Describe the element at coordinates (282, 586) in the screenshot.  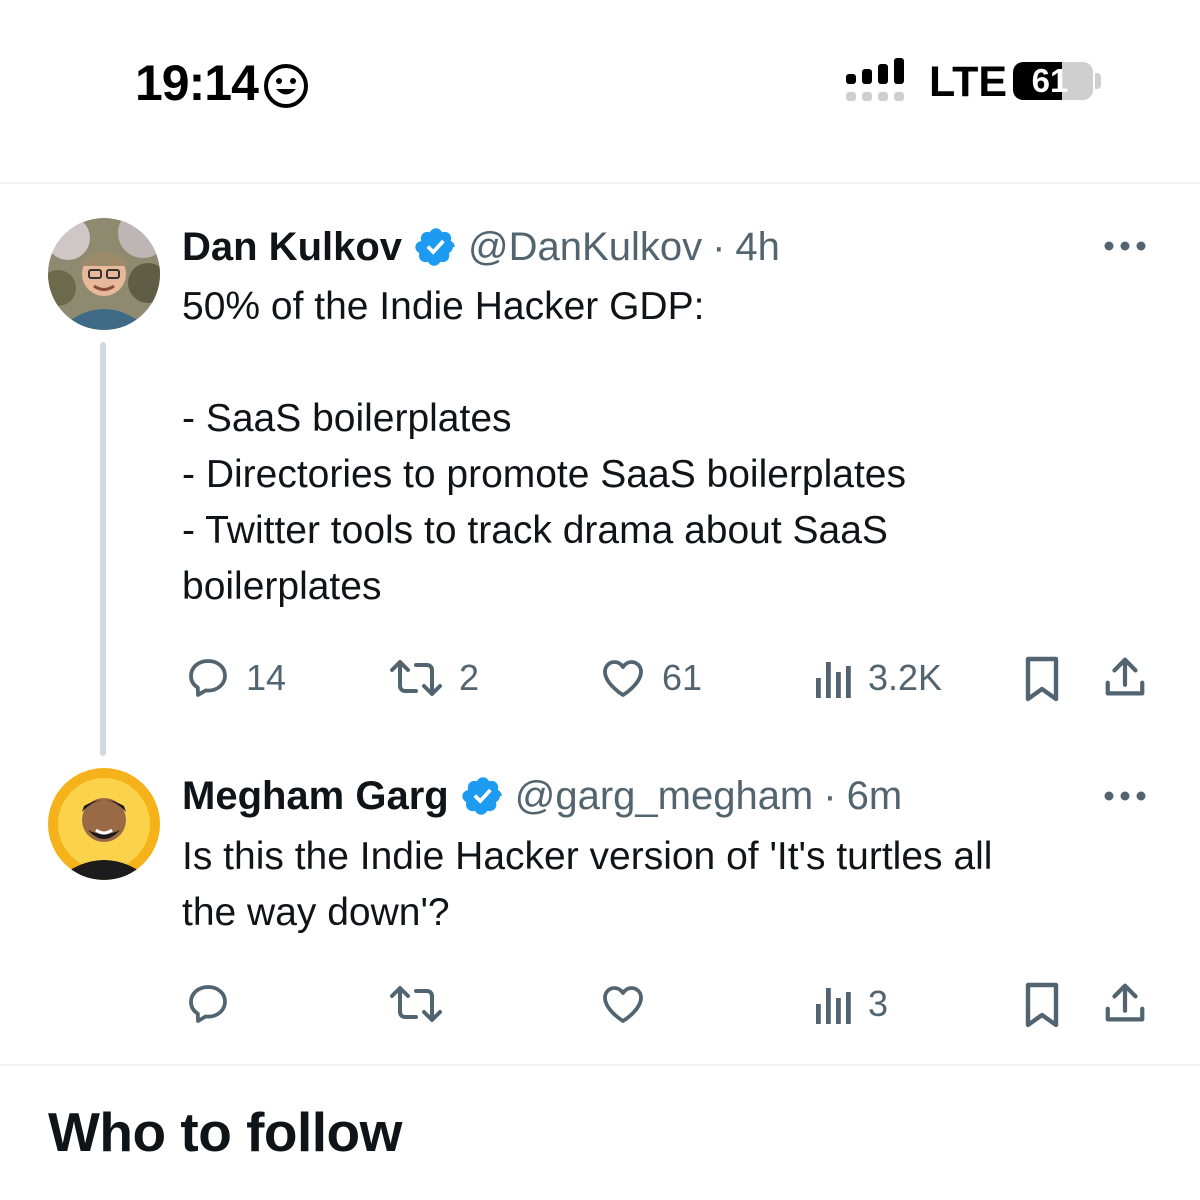
I see `tweet-text-line: boilerplates` at that location.